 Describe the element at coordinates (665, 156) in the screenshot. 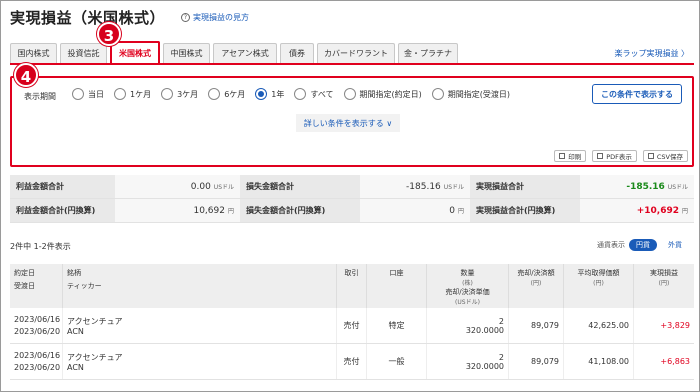

I see `csv-button: CSV保存` at that location.